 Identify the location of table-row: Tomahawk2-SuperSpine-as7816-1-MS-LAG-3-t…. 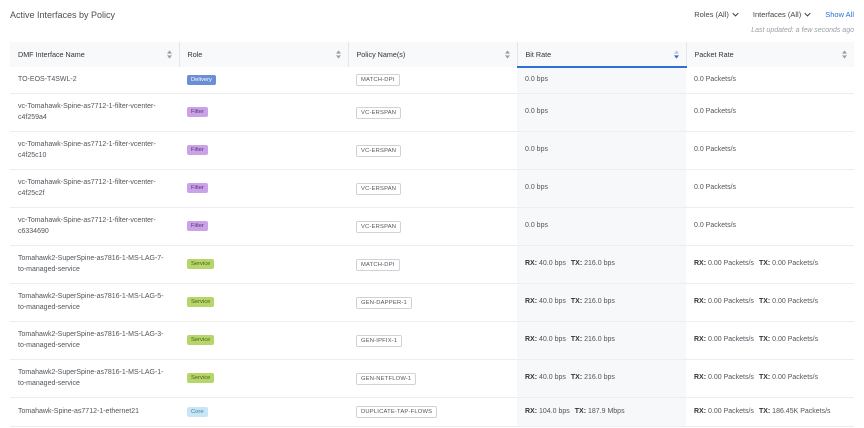
(432, 340).